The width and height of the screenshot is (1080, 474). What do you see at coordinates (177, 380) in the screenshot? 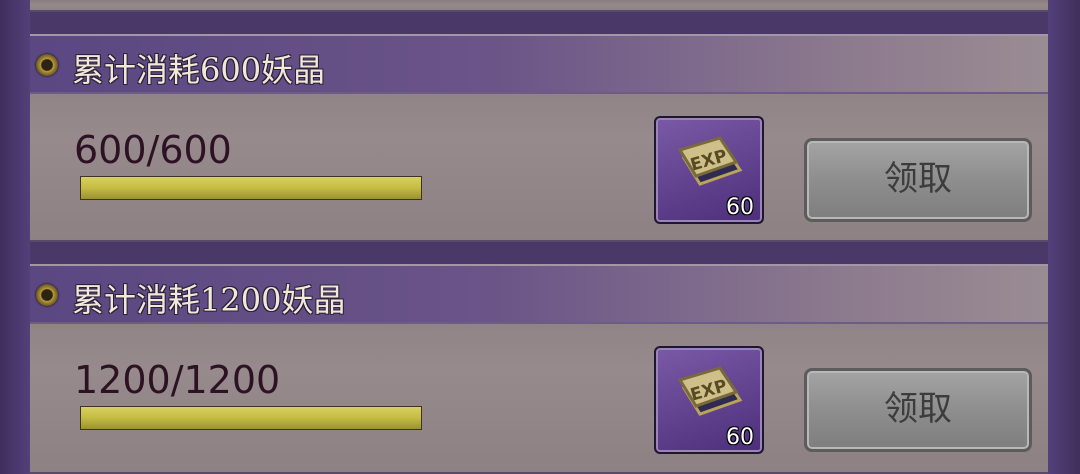
I see `progress-text: 1200/1200` at bounding box center [177, 380].